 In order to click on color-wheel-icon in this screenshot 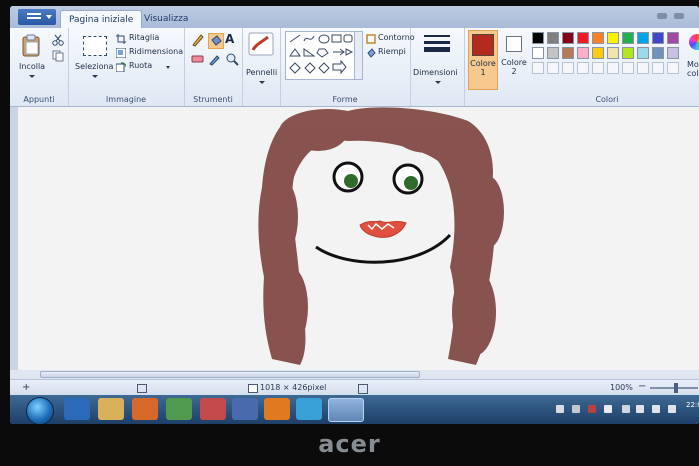, I will do `click(694, 42)`.